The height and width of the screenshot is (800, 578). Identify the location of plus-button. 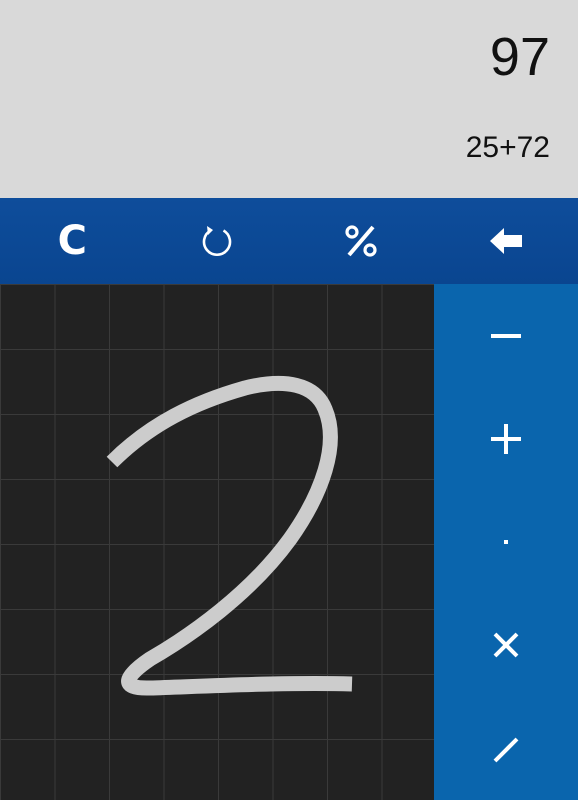
(506, 438).